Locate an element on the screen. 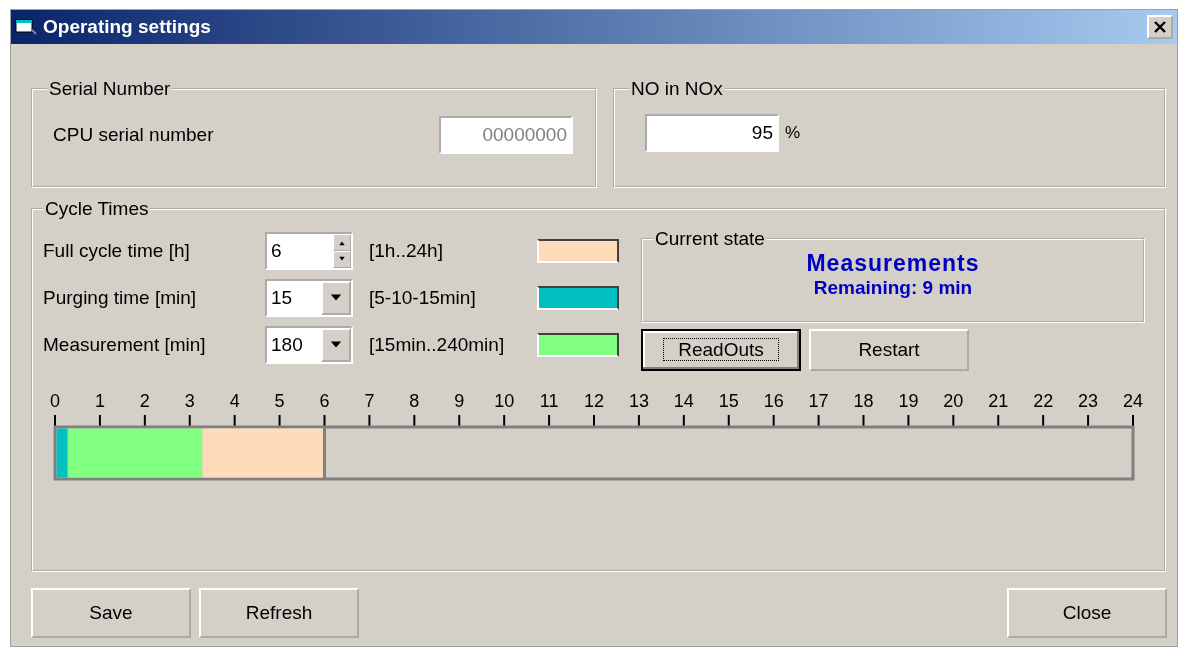 The image size is (1186, 653). tick-label: 2 is located at coordinates (144, 401).